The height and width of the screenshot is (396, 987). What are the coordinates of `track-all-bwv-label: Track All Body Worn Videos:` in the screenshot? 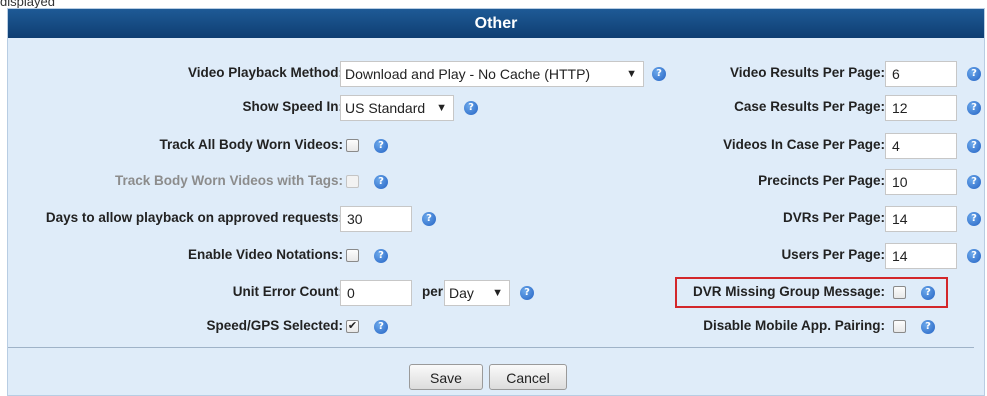 It's located at (251, 144).